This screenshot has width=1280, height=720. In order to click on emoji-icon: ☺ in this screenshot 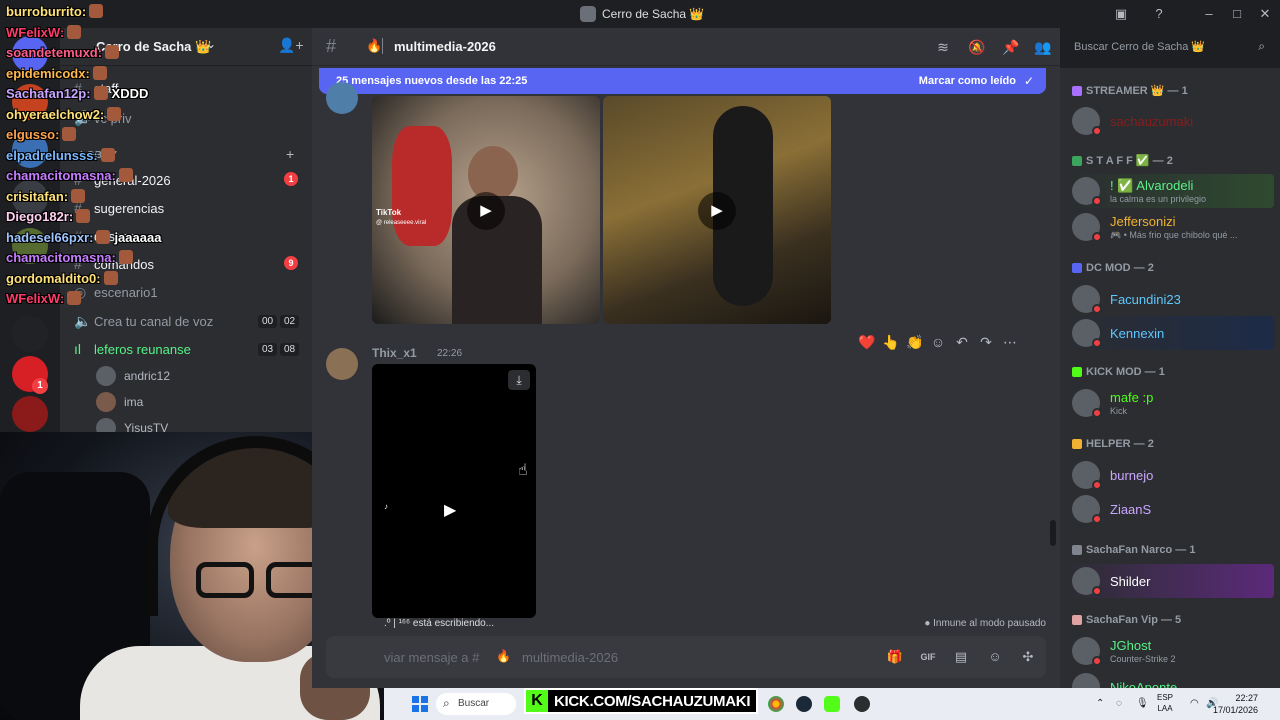, I will do `click(995, 657)`.